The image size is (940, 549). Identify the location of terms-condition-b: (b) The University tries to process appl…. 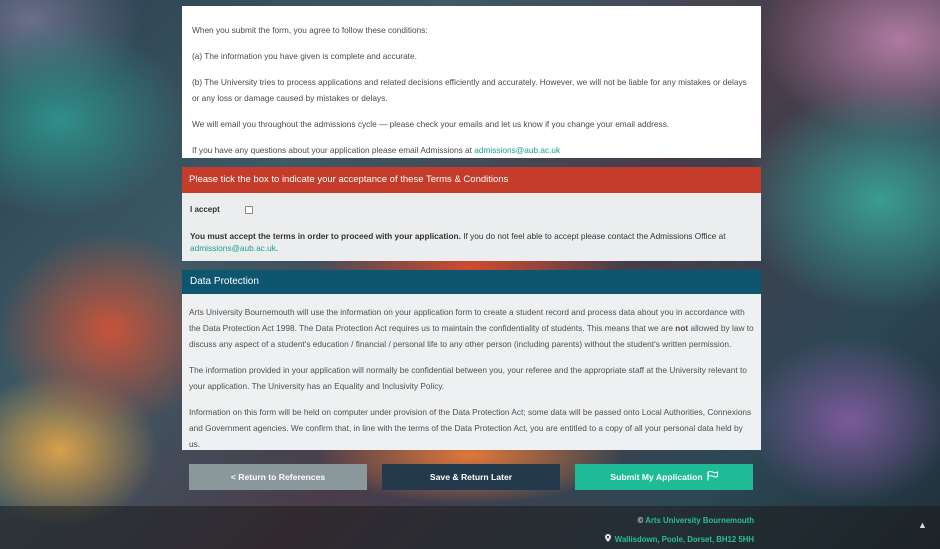
(469, 90).